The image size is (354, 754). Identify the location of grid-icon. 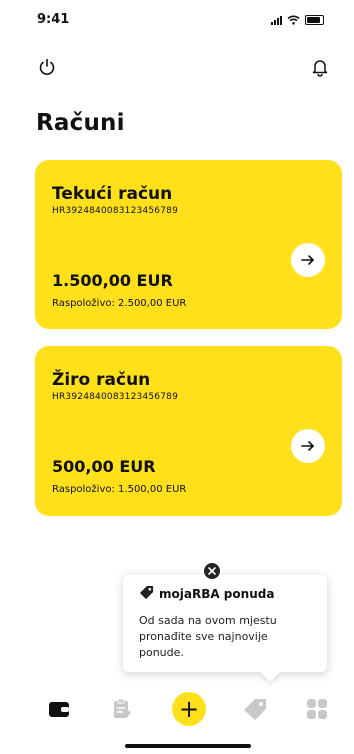
(317, 709).